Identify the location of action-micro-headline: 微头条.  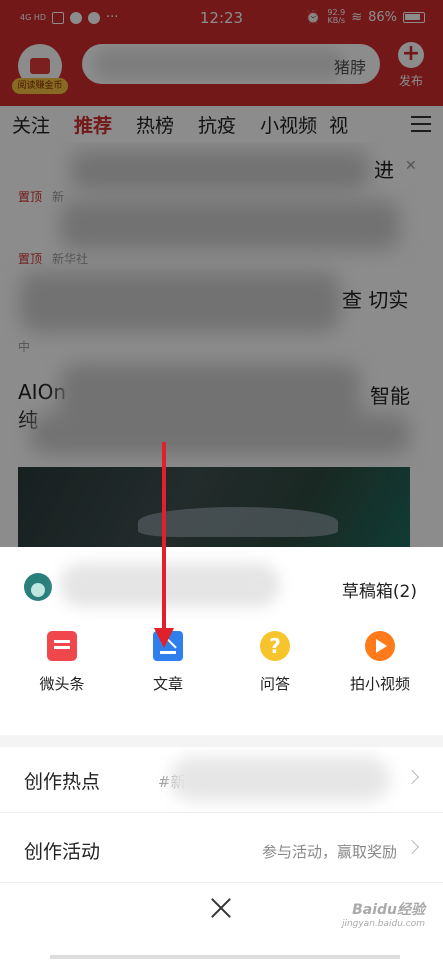
(62, 662).